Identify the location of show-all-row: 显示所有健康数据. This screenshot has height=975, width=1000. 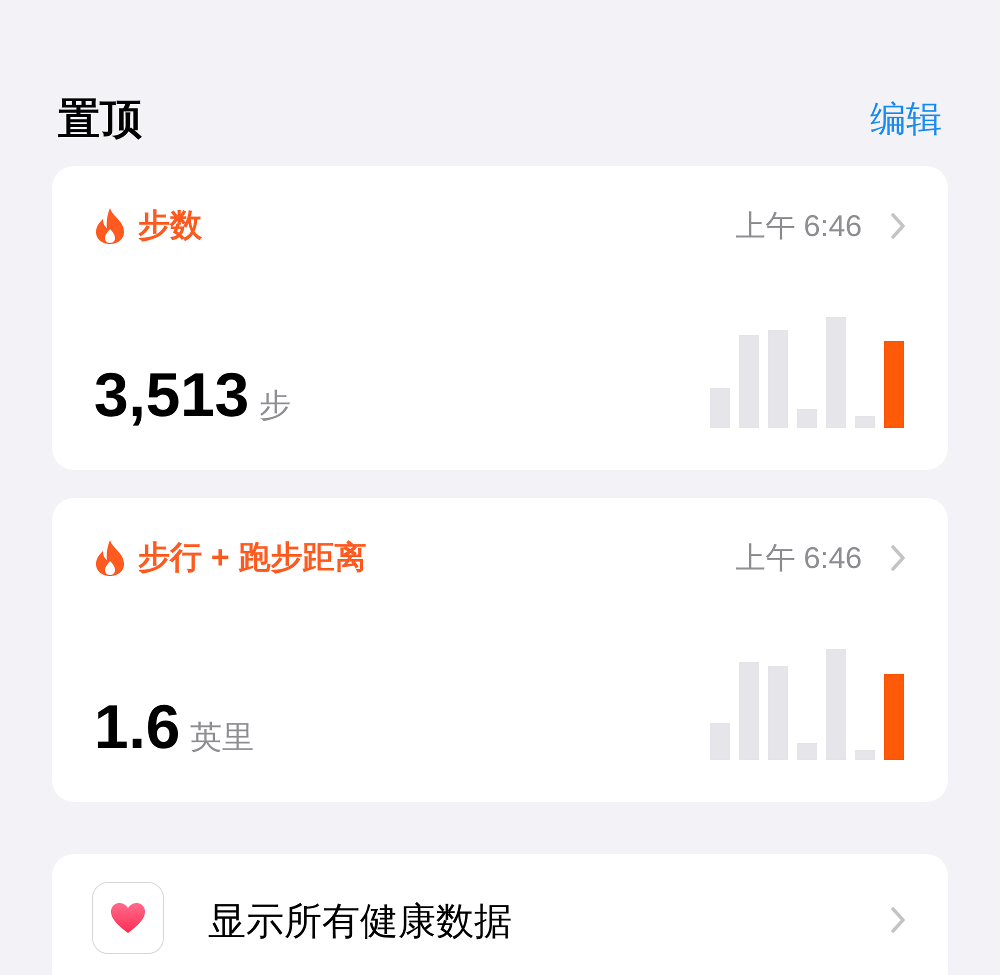
(500, 914).